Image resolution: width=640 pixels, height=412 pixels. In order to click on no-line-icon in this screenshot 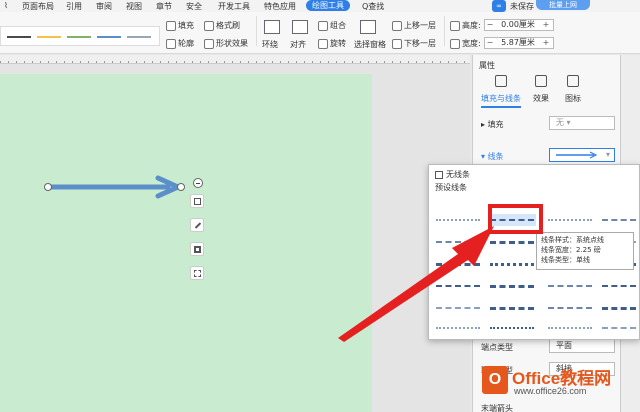, I will do `click(439, 174)`.